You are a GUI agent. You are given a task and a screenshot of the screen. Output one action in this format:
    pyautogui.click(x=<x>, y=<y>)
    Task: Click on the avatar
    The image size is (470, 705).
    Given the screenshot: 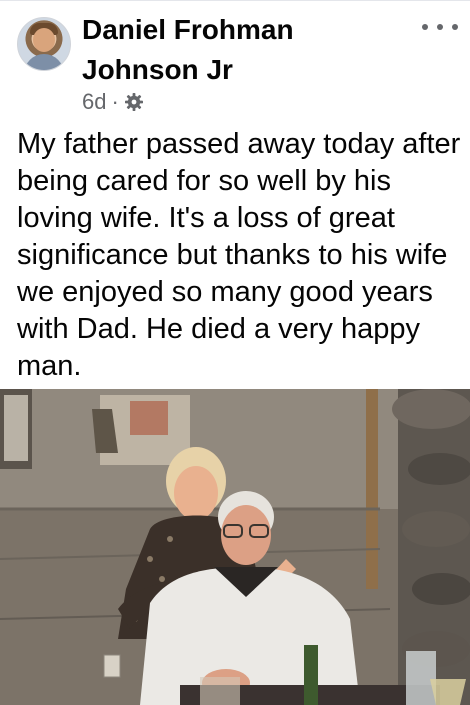 What is the action you would take?
    pyautogui.click(x=44, y=44)
    